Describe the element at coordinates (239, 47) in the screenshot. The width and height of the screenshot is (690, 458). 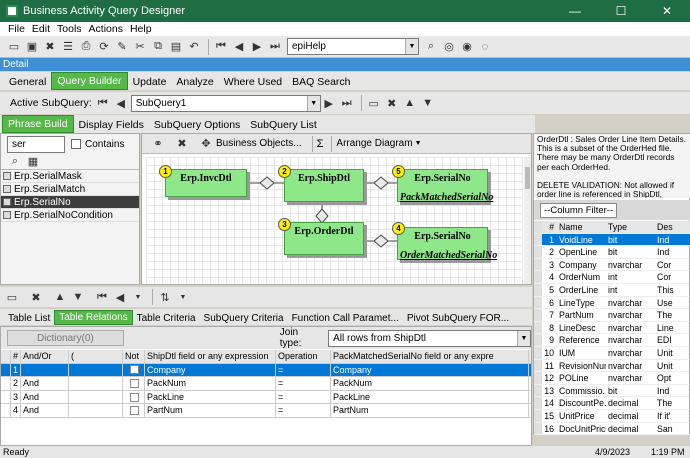
I see `prev-record-icon: ◀` at that location.